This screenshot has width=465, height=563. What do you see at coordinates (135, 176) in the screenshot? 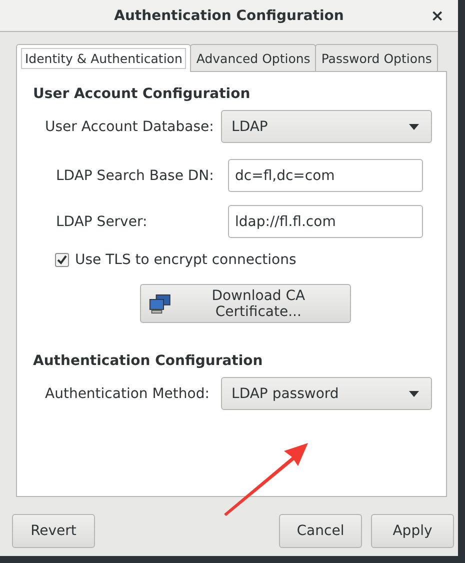
I see `field-label: LDAP Search Base DN:` at bounding box center [135, 176].